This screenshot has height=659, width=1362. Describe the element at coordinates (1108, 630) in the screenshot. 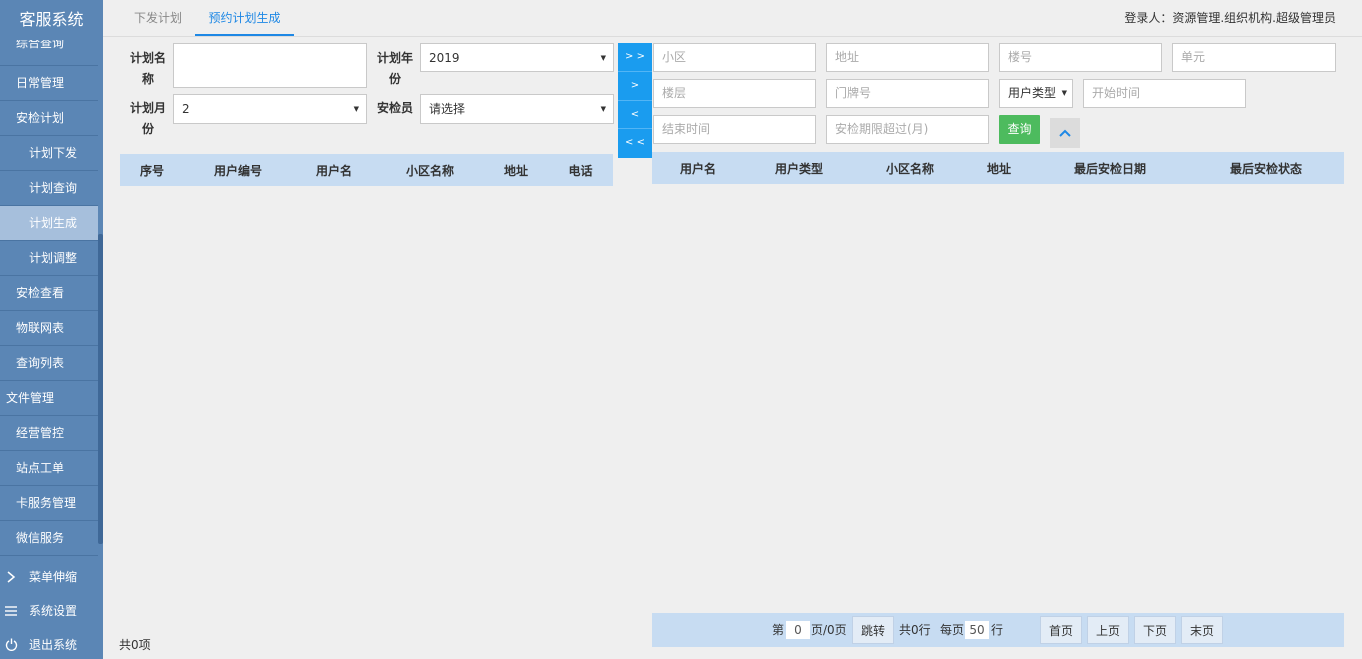

I see `prev-page-button: 上页` at that location.